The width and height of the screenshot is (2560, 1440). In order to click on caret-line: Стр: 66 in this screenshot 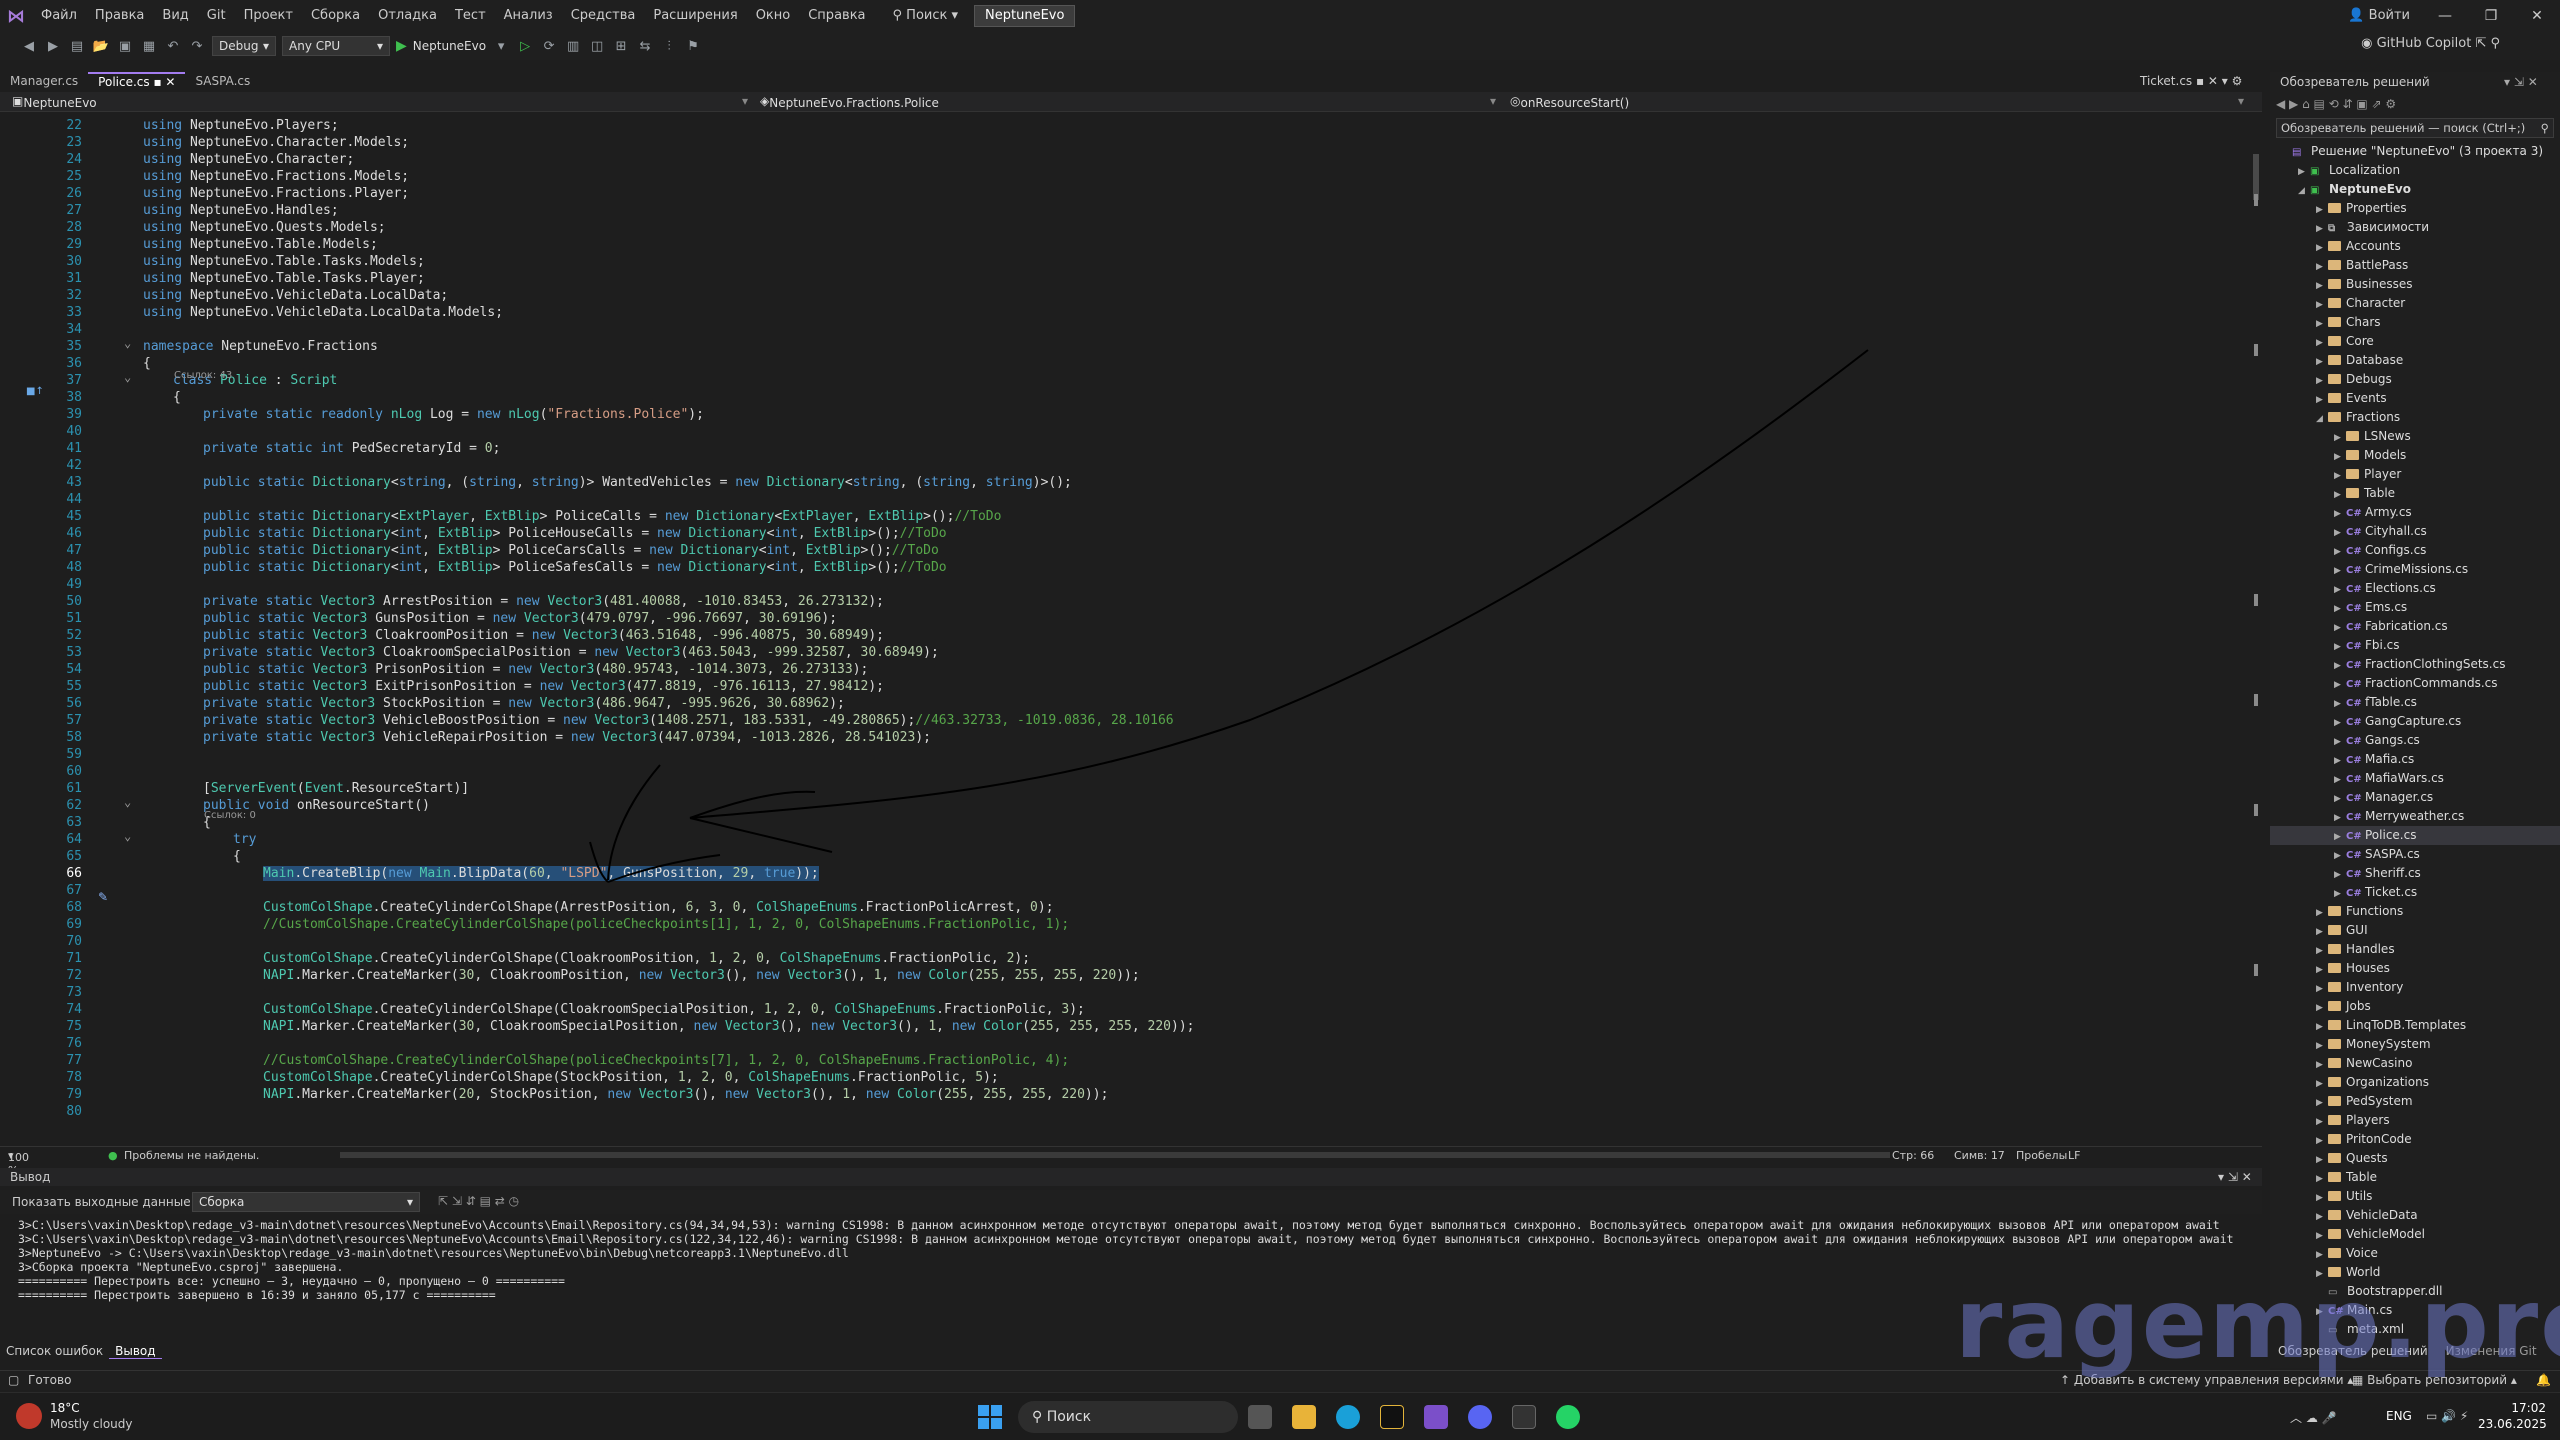, I will do `click(1913, 1155)`.